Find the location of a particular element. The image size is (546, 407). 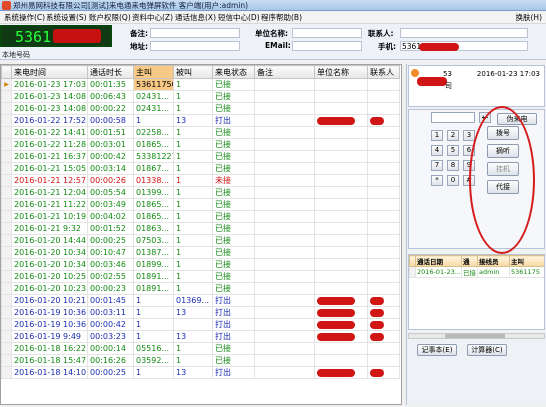

table-row: 2016-01-20 10:34 00:10:47 01387... 1 已接 is located at coordinates (200, 252).